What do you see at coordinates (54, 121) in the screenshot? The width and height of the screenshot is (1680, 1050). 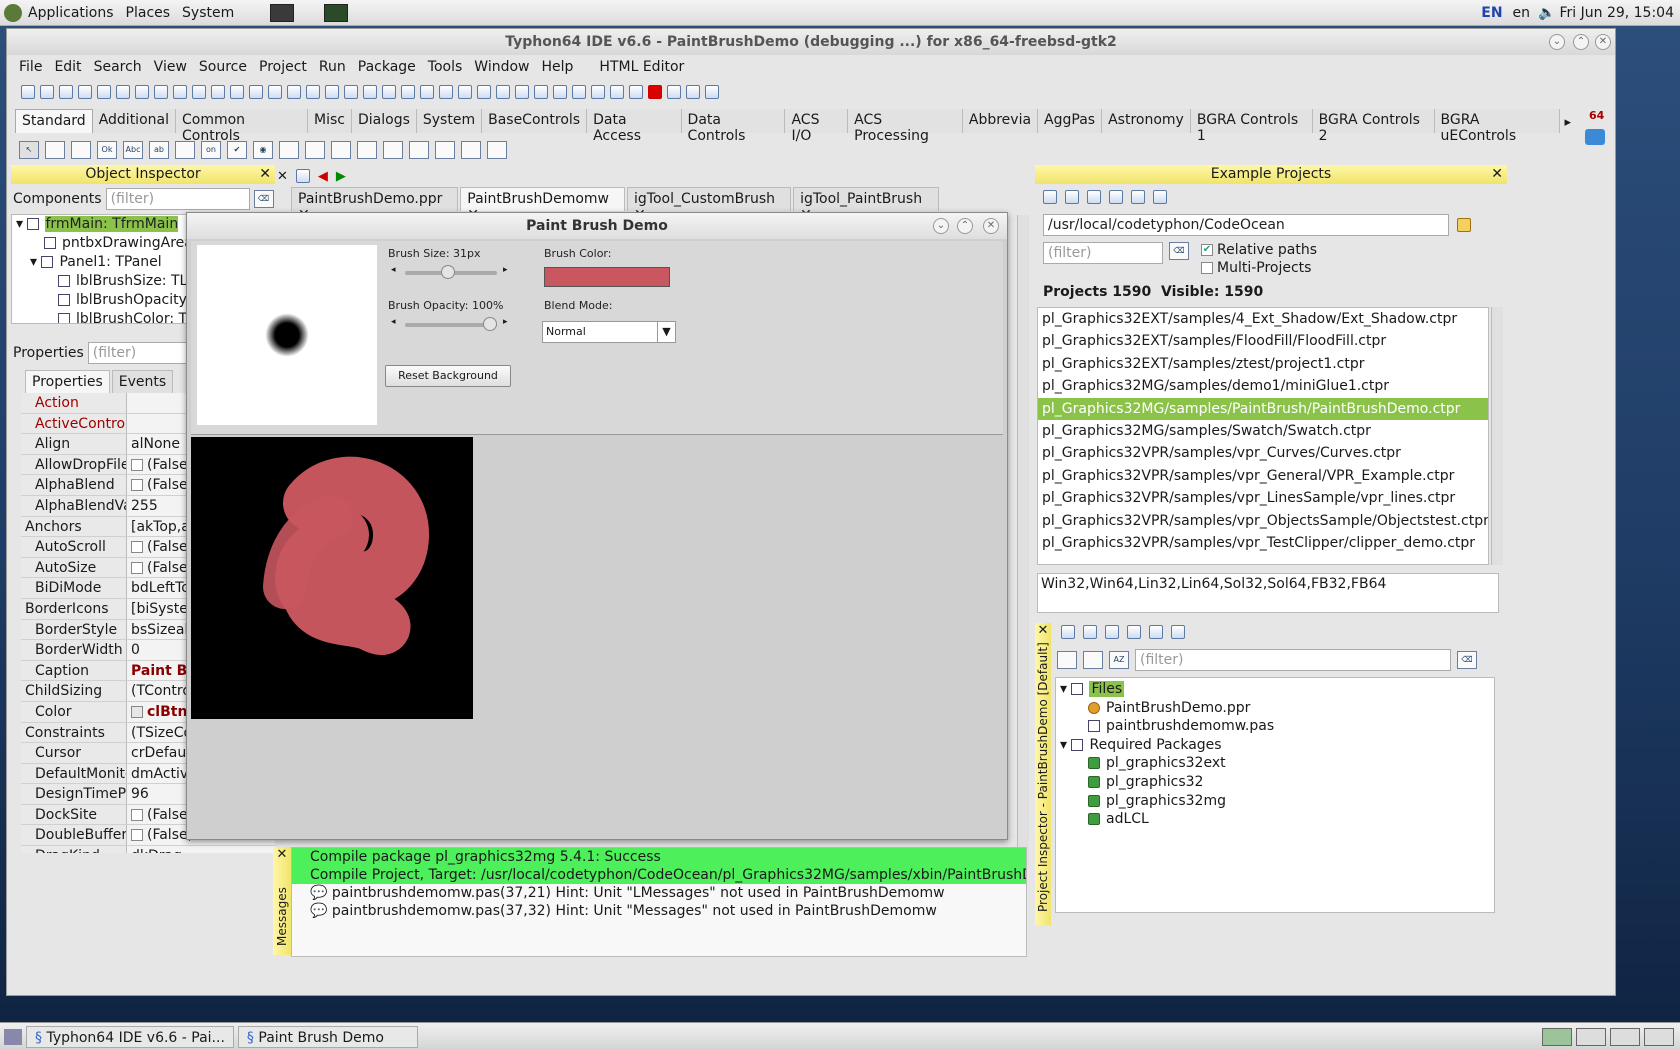 I see `tab-standard: Standard` at bounding box center [54, 121].